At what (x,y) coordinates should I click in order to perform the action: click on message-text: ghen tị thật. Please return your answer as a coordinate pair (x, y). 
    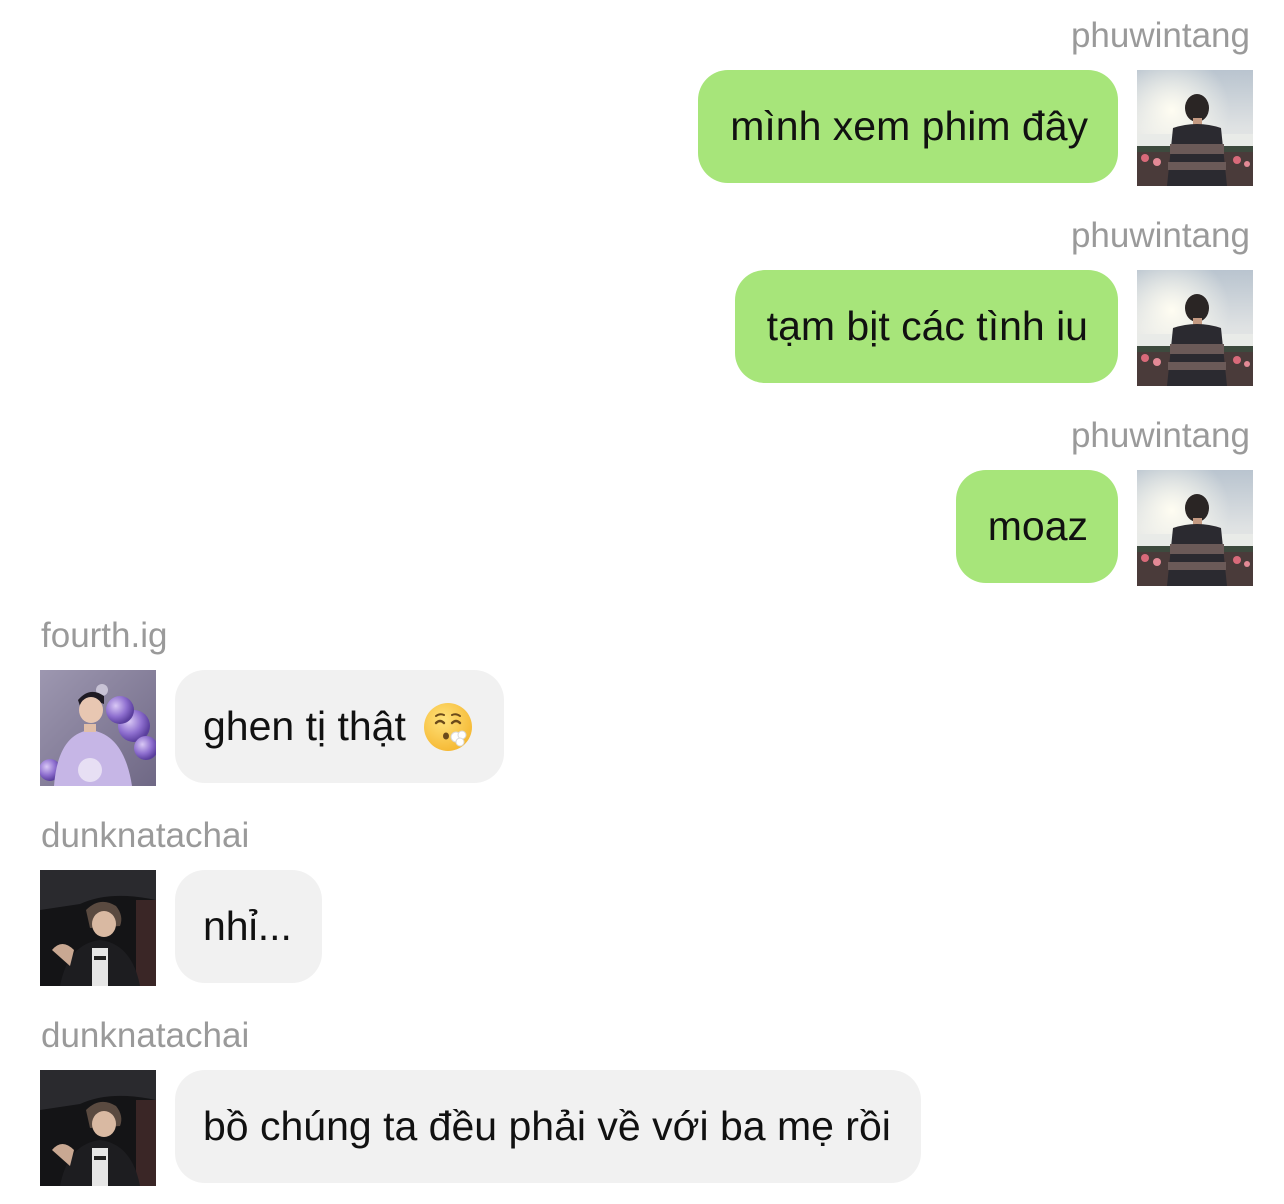
    Looking at the image, I should click on (304, 726).